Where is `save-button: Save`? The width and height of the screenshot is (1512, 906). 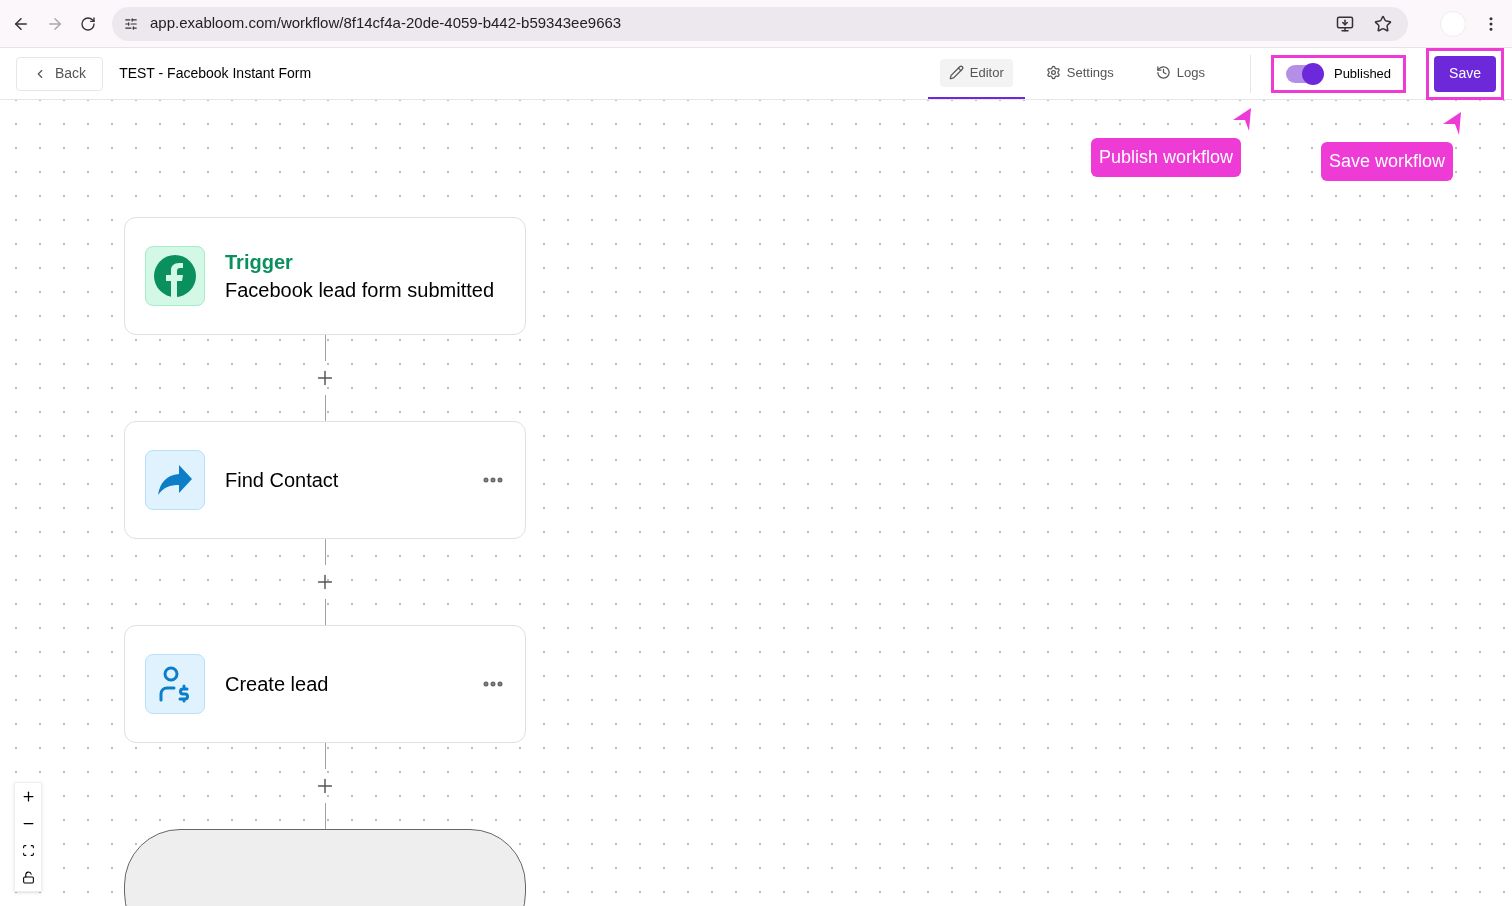
save-button: Save is located at coordinates (1465, 73).